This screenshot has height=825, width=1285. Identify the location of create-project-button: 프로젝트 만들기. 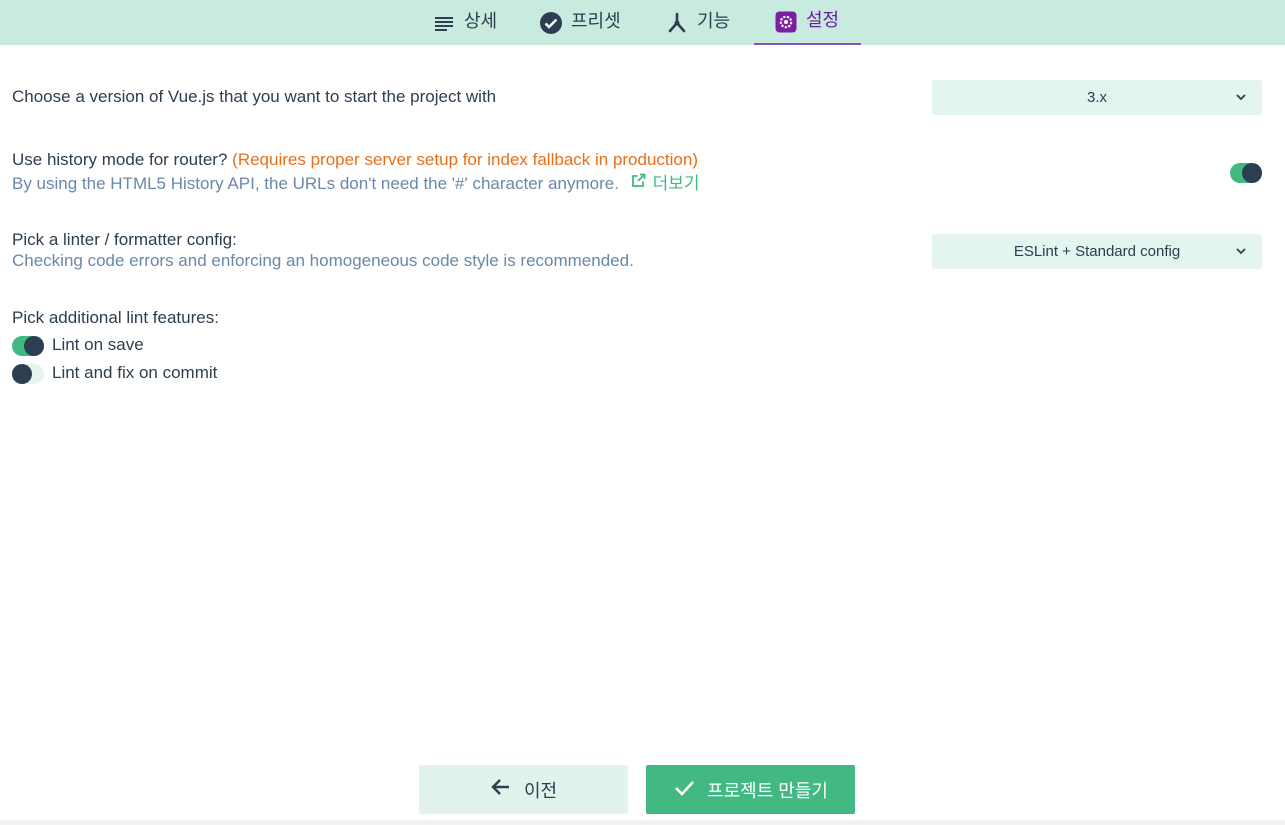
(750, 789).